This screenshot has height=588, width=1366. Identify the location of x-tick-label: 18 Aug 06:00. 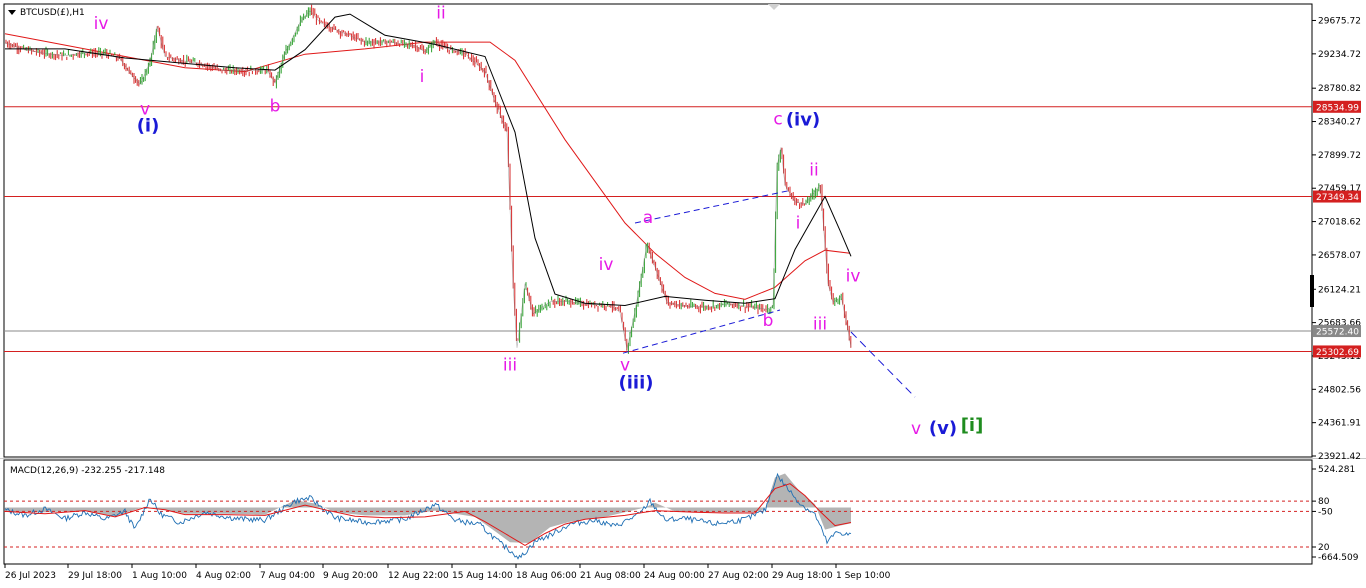
(546, 576).